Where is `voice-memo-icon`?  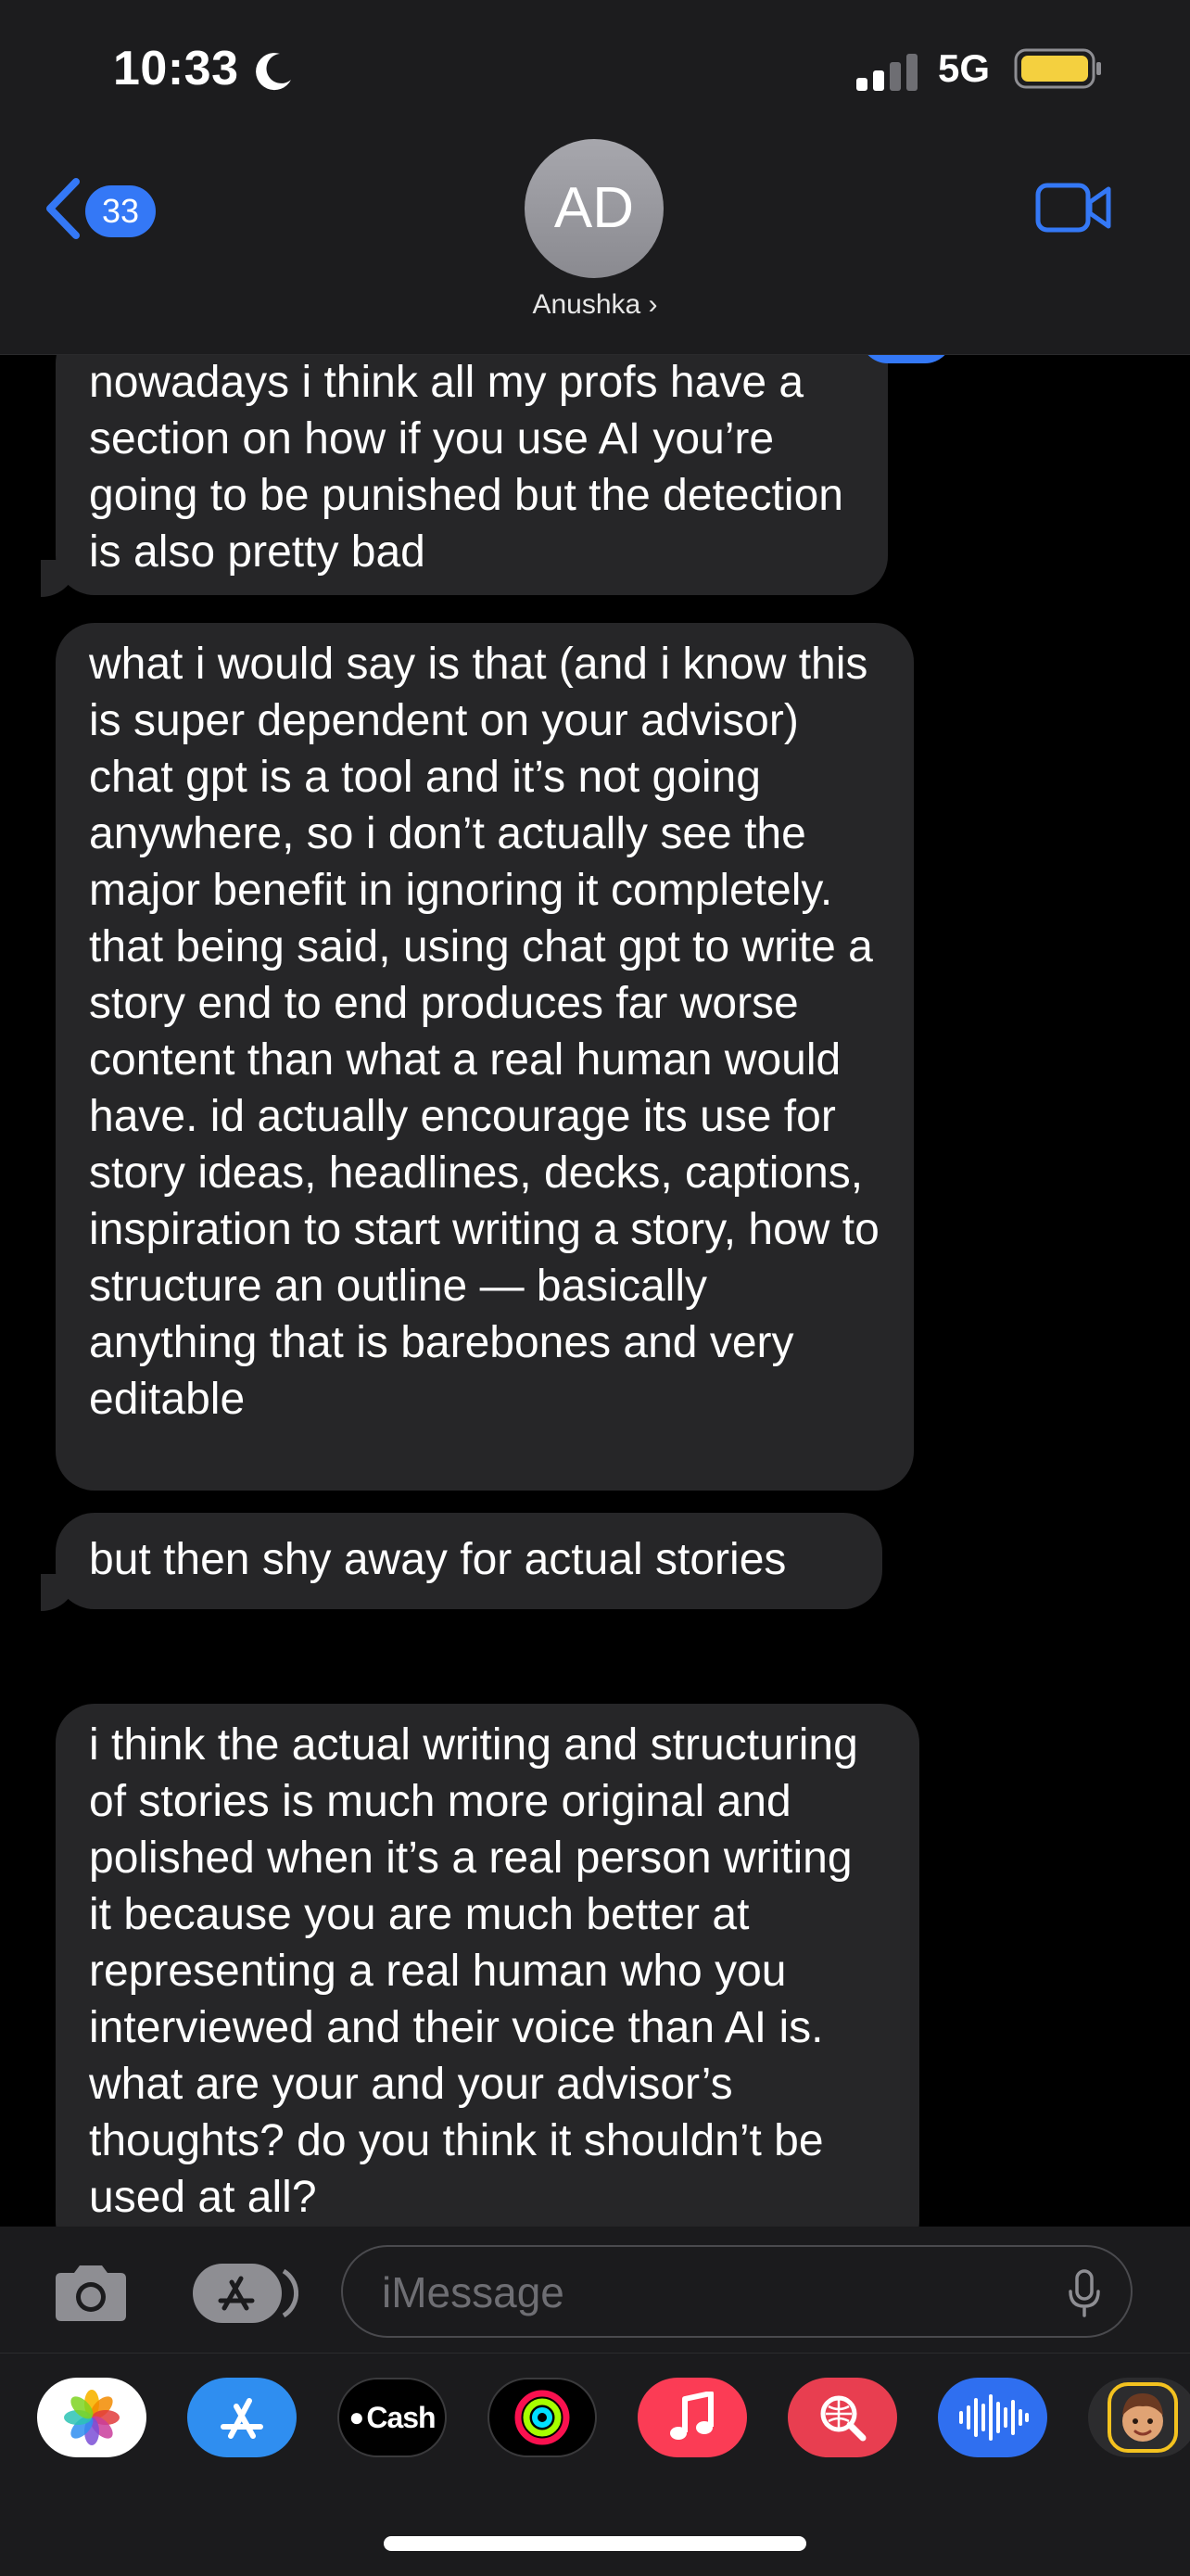
voice-memo-icon is located at coordinates (992, 2417).